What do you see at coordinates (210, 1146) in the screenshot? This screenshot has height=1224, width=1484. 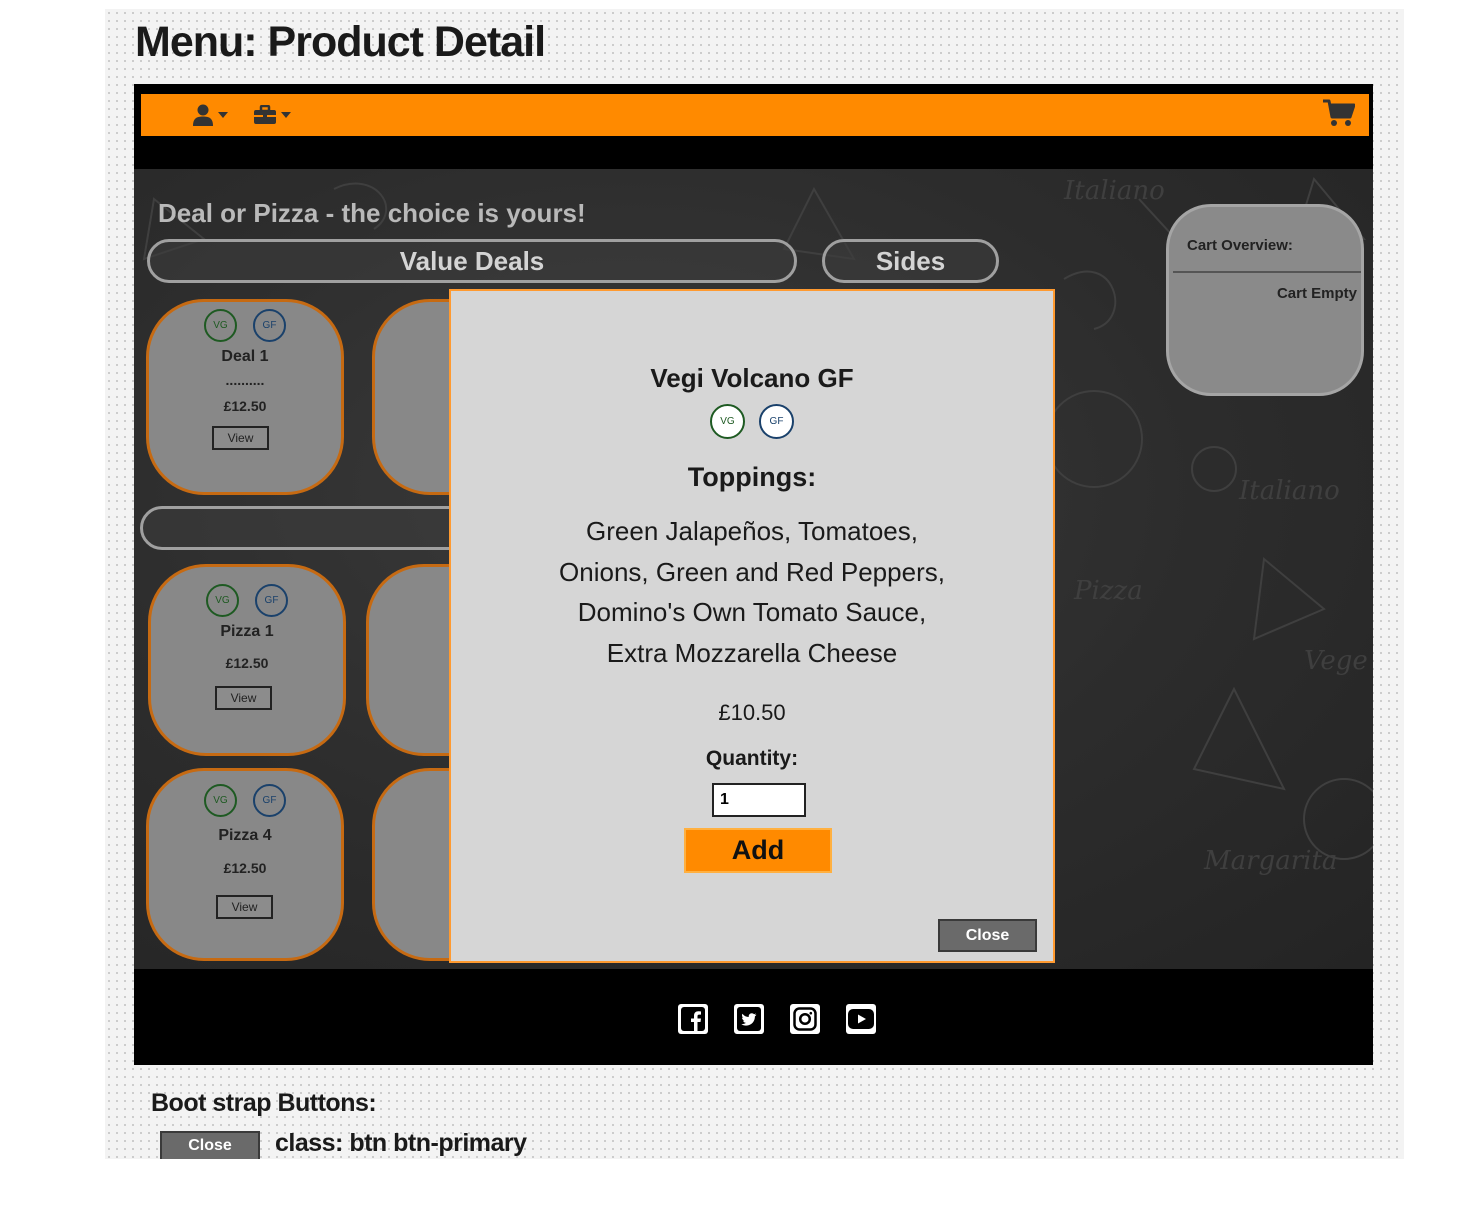 I see `sample-close-button: Close` at bounding box center [210, 1146].